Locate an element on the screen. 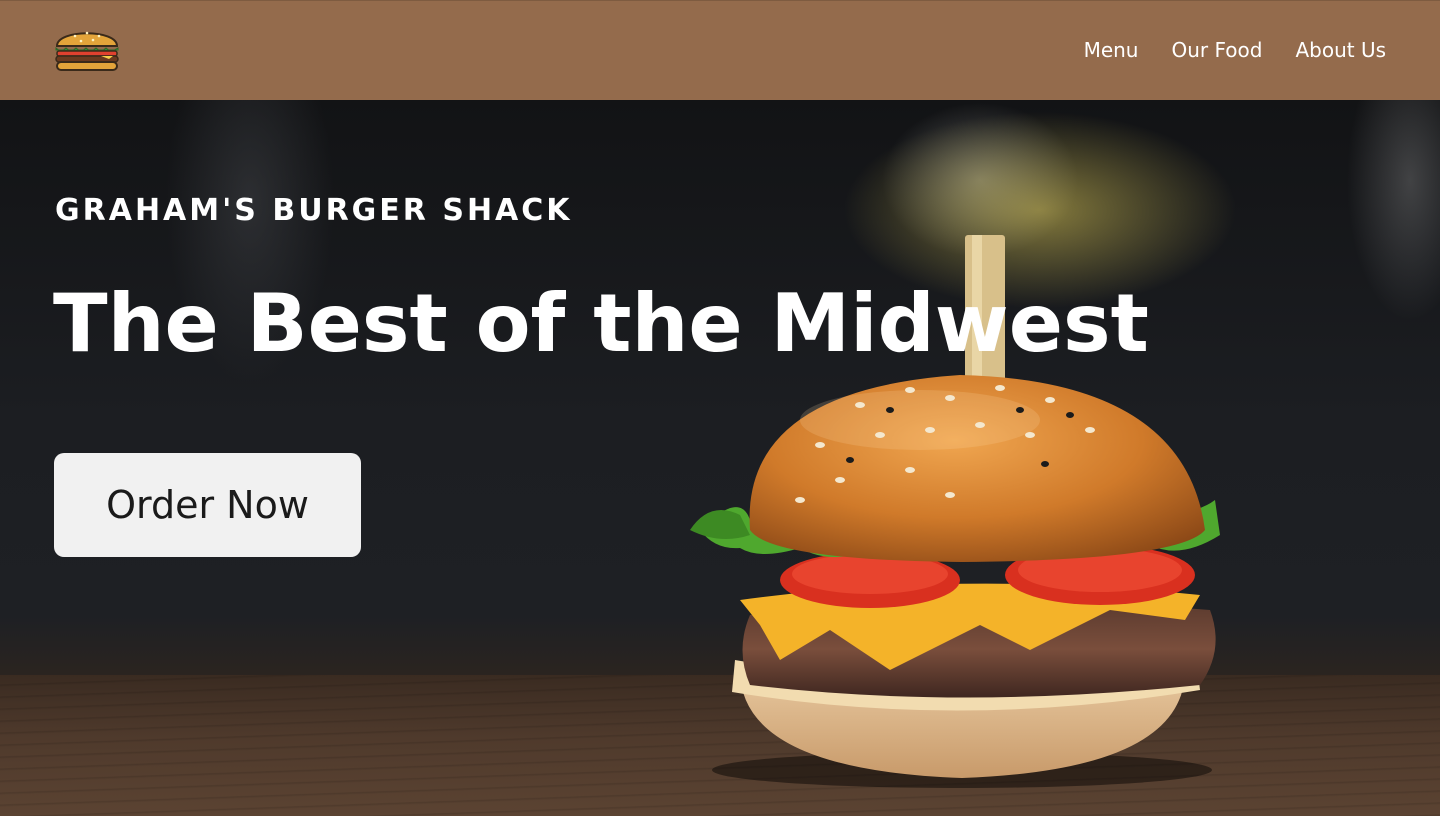  nav-link-our-food: Our Food is located at coordinates (1216, 50).